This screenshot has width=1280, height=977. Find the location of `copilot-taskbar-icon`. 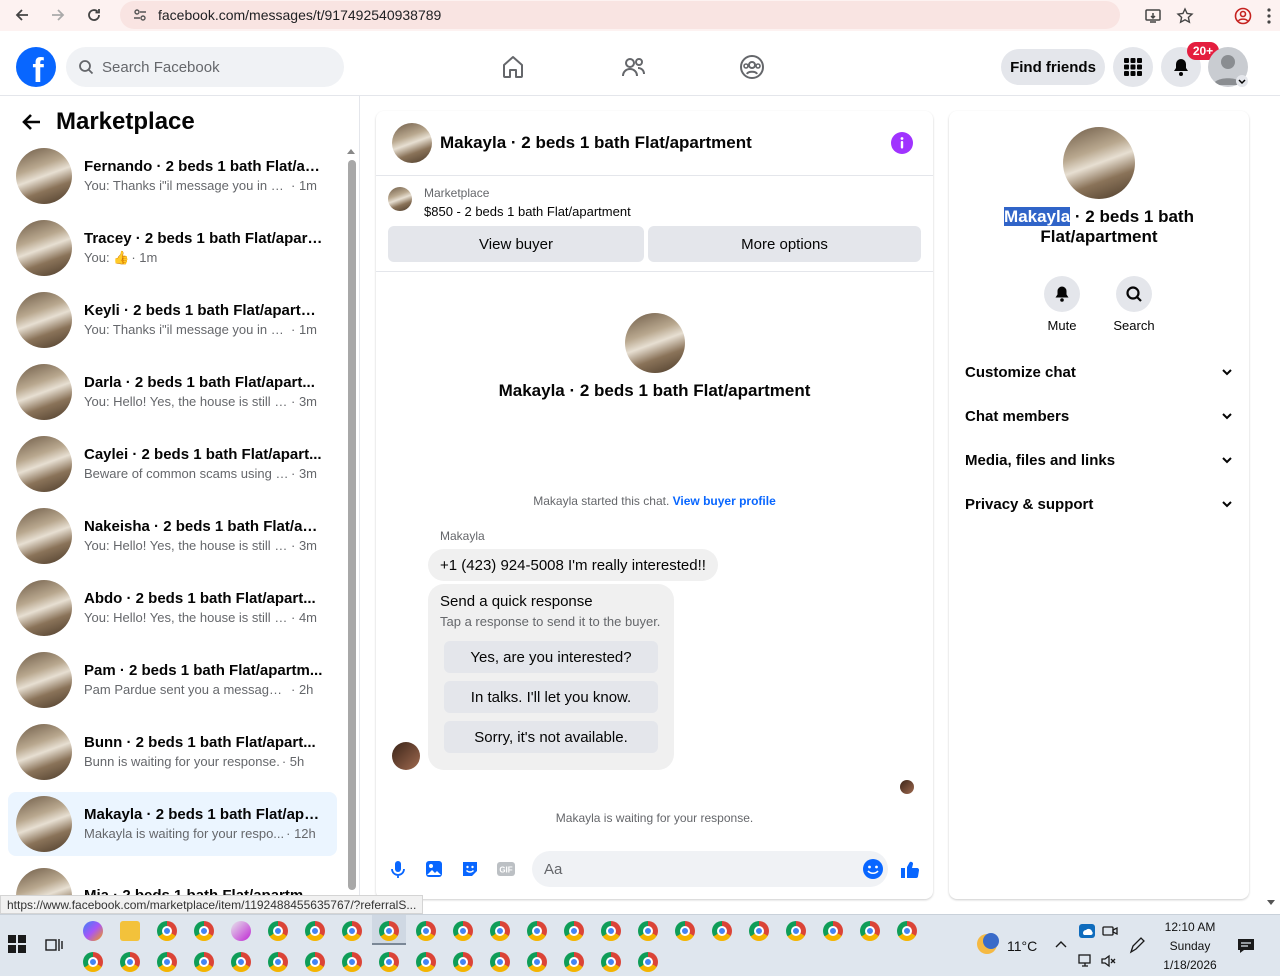

copilot-taskbar-icon is located at coordinates (93, 931).